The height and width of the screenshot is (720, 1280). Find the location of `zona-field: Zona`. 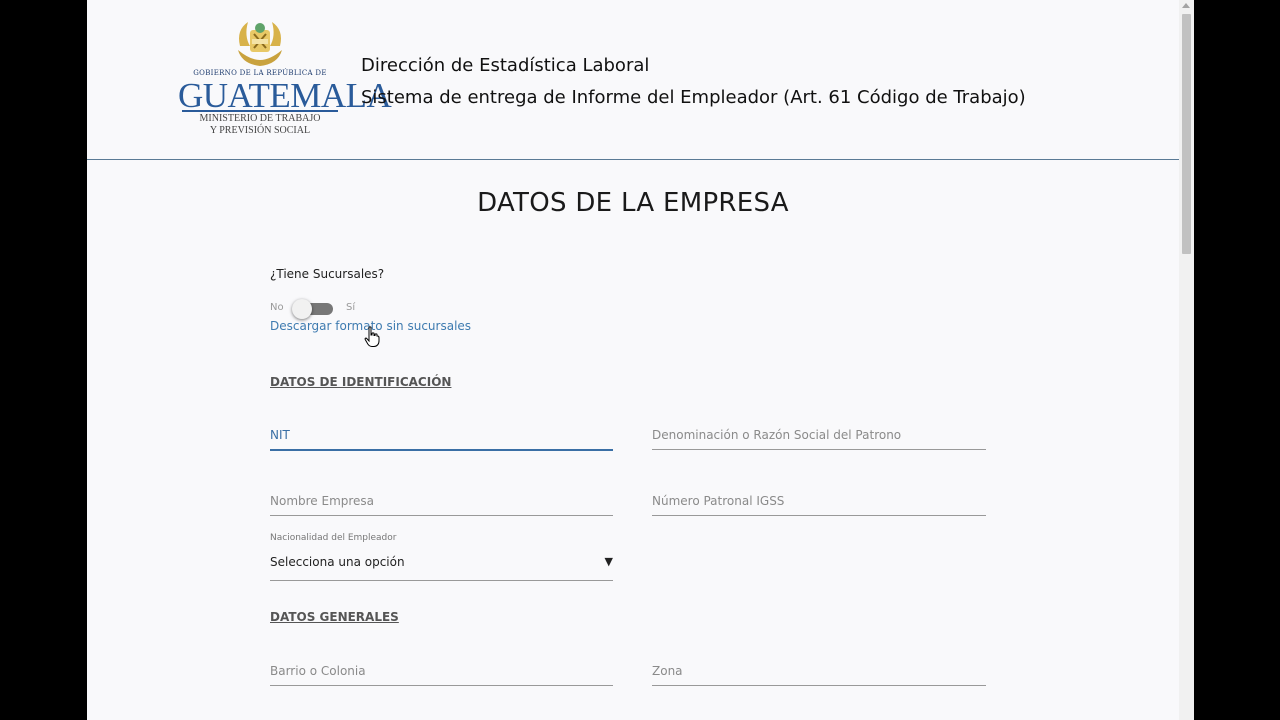

zona-field: Zona is located at coordinates (819, 672).